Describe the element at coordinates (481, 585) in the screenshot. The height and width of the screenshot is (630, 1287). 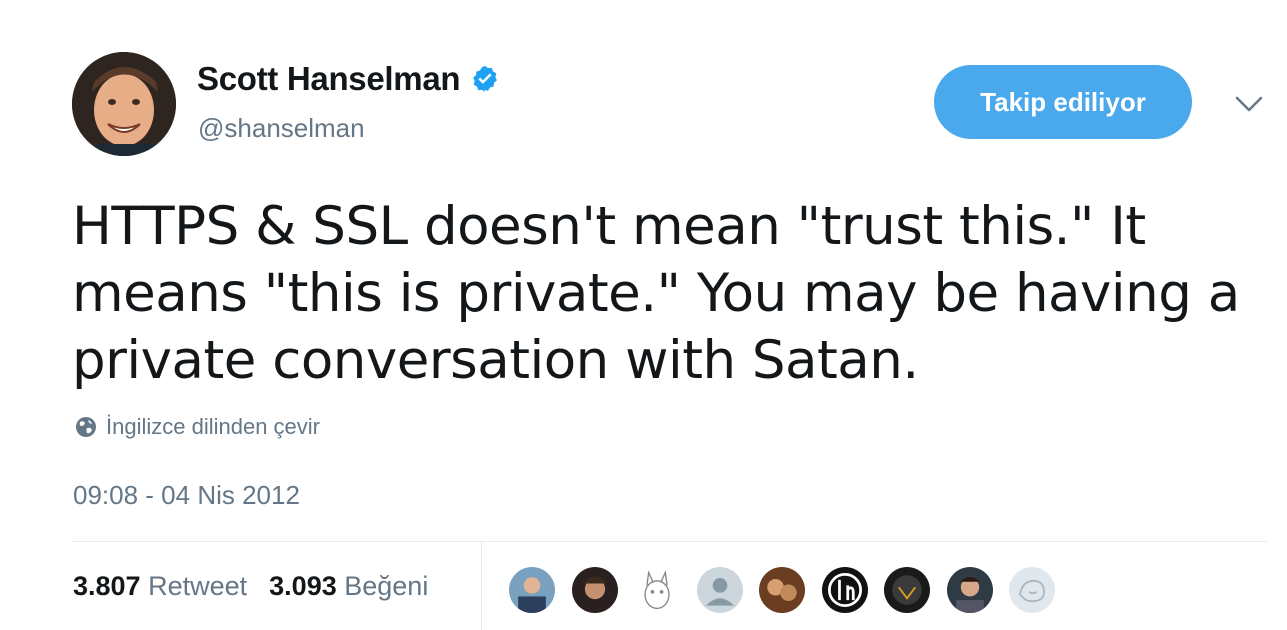
I see `stats-divider` at that location.